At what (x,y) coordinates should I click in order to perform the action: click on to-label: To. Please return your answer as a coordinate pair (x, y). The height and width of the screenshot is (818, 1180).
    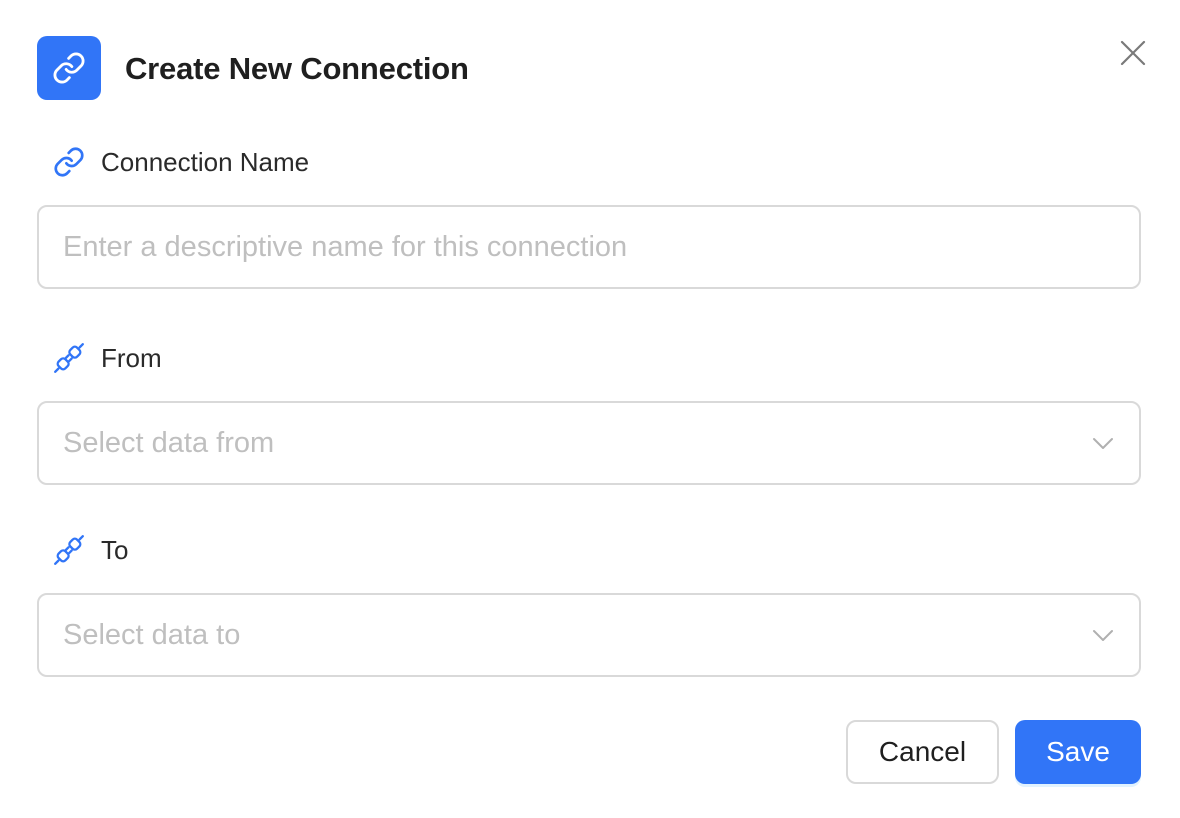
    Looking at the image, I should click on (90, 550).